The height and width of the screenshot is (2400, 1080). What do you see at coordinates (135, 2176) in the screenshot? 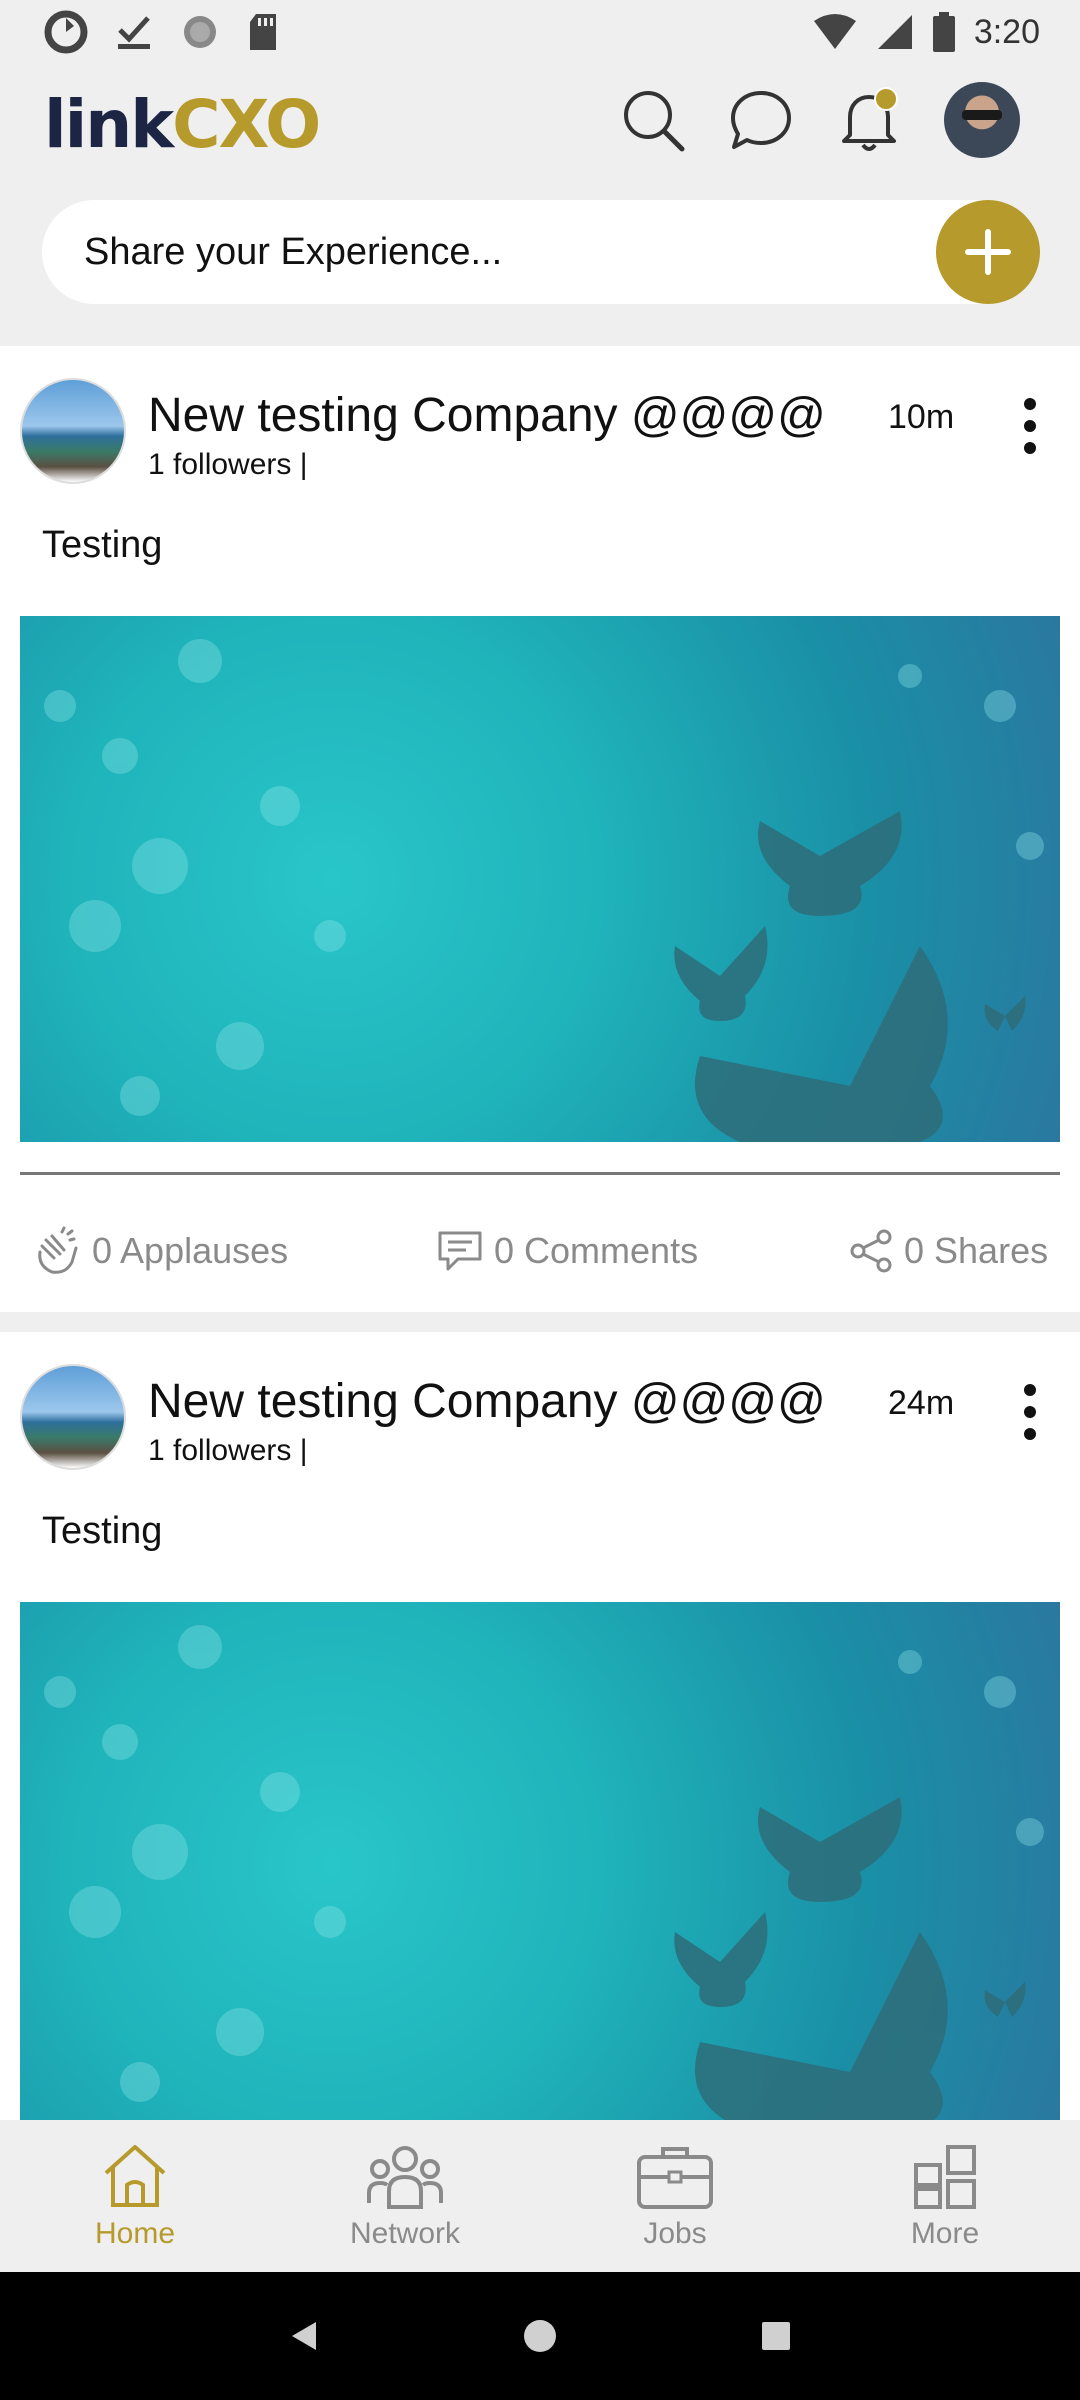
I see `home-icon` at bounding box center [135, 2176].